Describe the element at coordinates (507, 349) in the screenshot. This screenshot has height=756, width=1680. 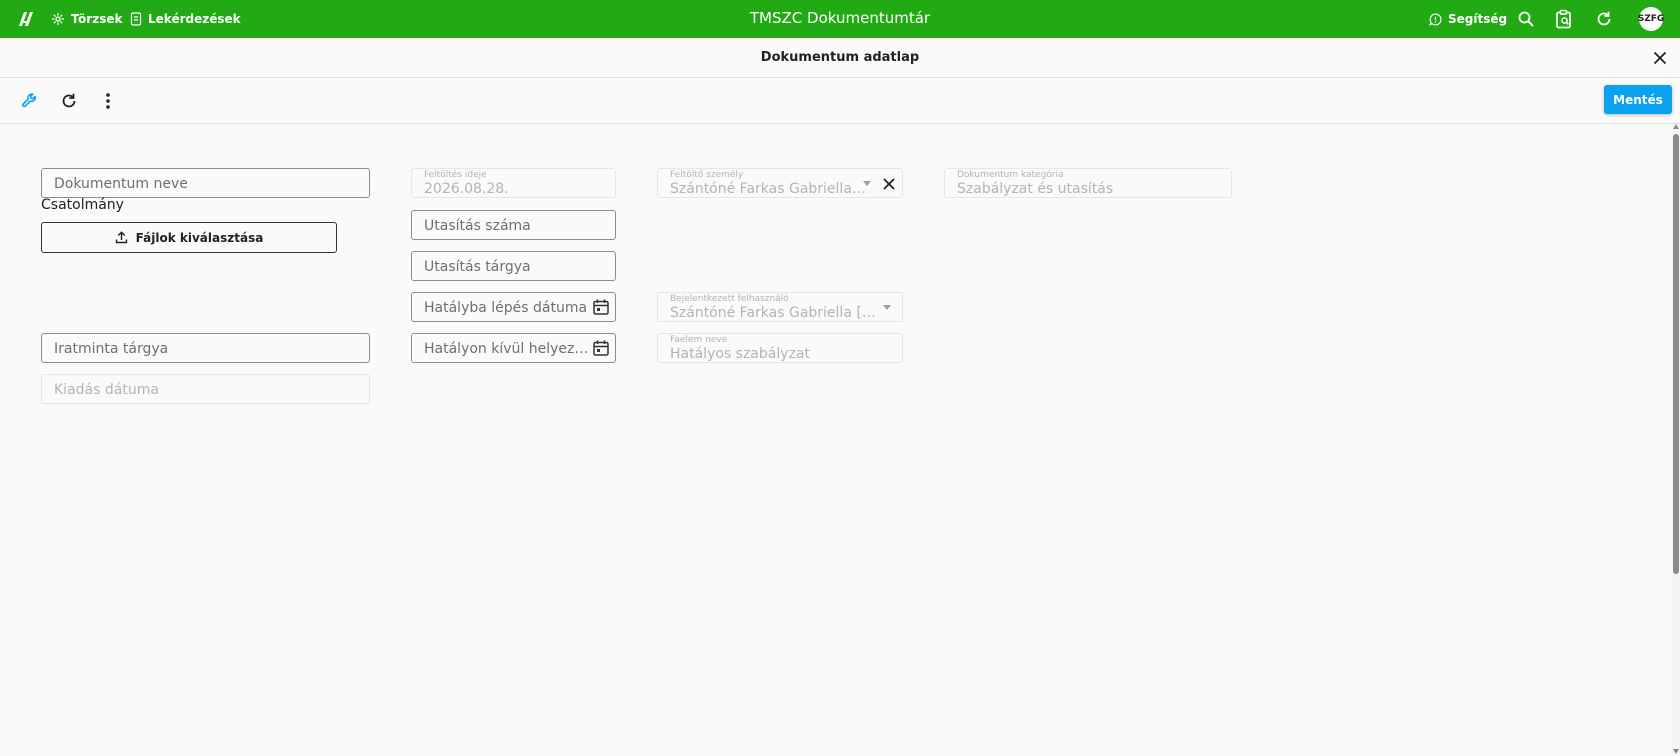
I see `revocation-date-placeholder: Hatályon kívül helyezés dátuma` at that location.